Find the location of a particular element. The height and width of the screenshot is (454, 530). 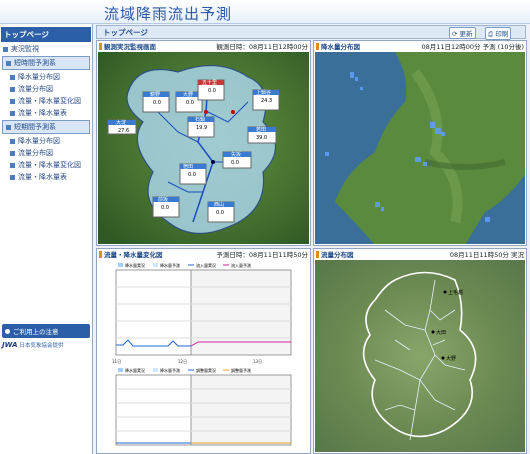

station-name: 宿田 is located at coordinates (188, 166).